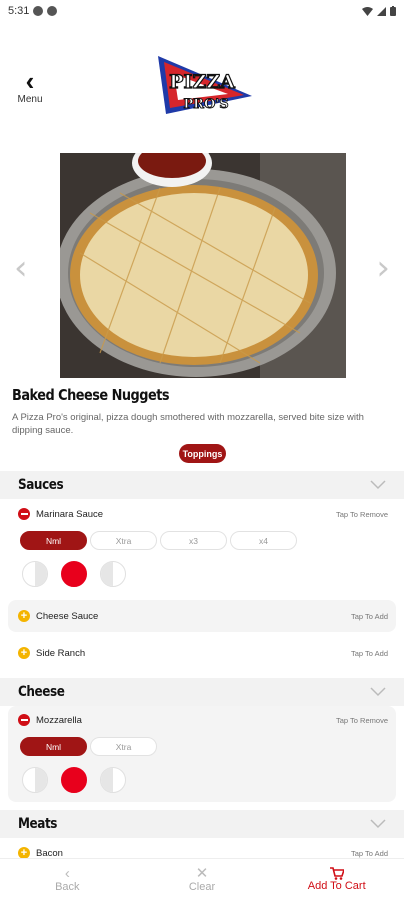 This screenshot has width=404, height=900. What do you see at coordinates (202, 850) in the screenshot?
I see `option-card-bacon: + Bacon Tap To Add` at bounding box center [202, 850].